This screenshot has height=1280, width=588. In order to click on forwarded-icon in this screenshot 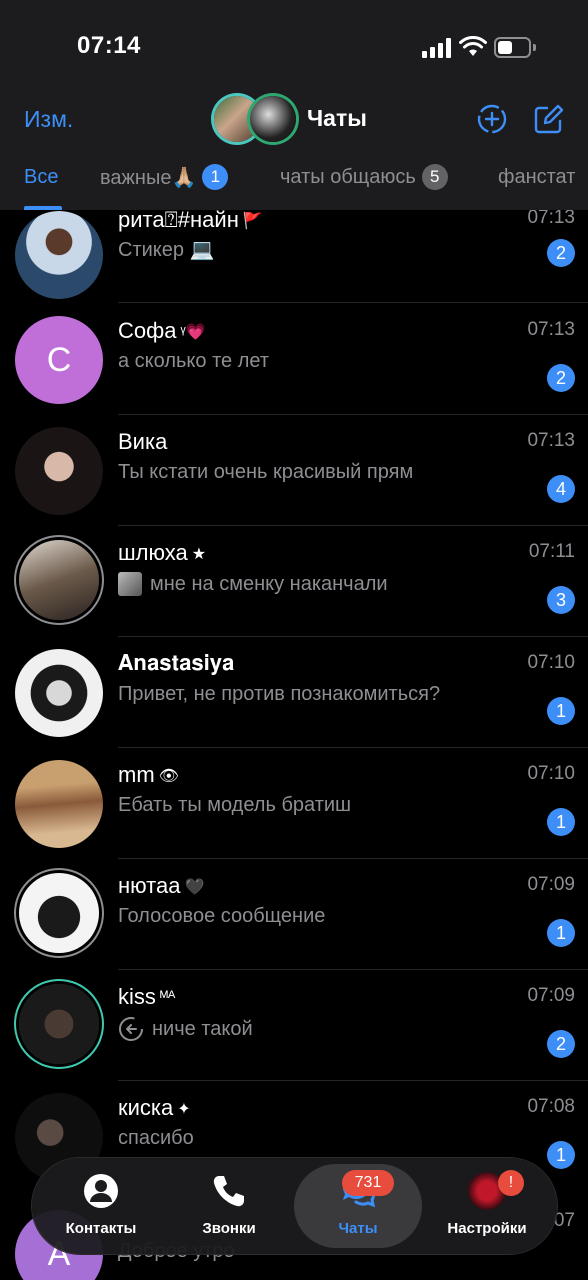, I will do `click(131, 1029)`.